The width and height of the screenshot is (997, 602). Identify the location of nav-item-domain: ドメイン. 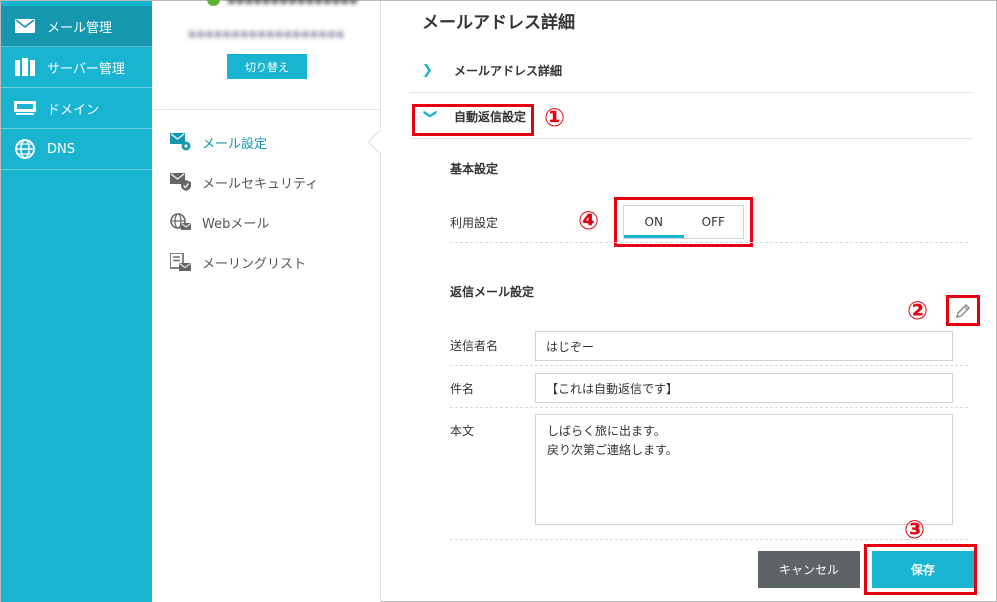
(76, 108).